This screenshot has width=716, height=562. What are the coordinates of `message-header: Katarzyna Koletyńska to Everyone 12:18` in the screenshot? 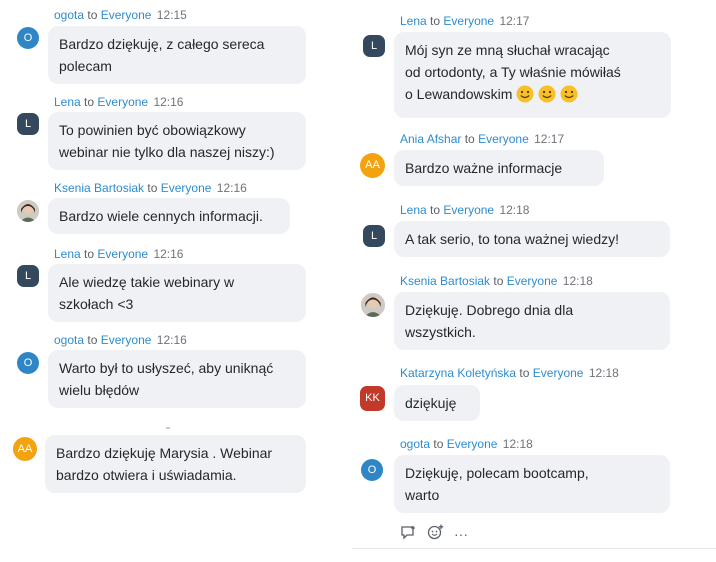 It's located at (509, 373).